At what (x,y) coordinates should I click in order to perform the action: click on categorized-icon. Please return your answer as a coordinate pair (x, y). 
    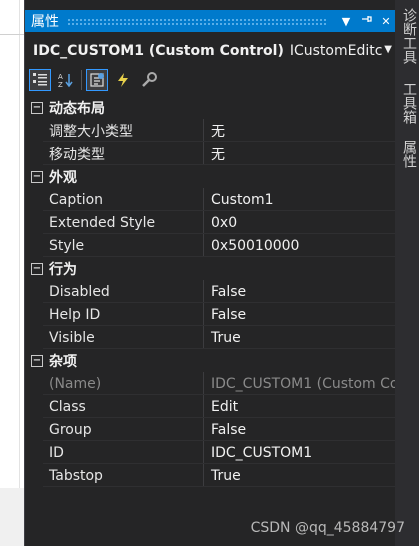
    Looking at the image, I should click on (40, 79).